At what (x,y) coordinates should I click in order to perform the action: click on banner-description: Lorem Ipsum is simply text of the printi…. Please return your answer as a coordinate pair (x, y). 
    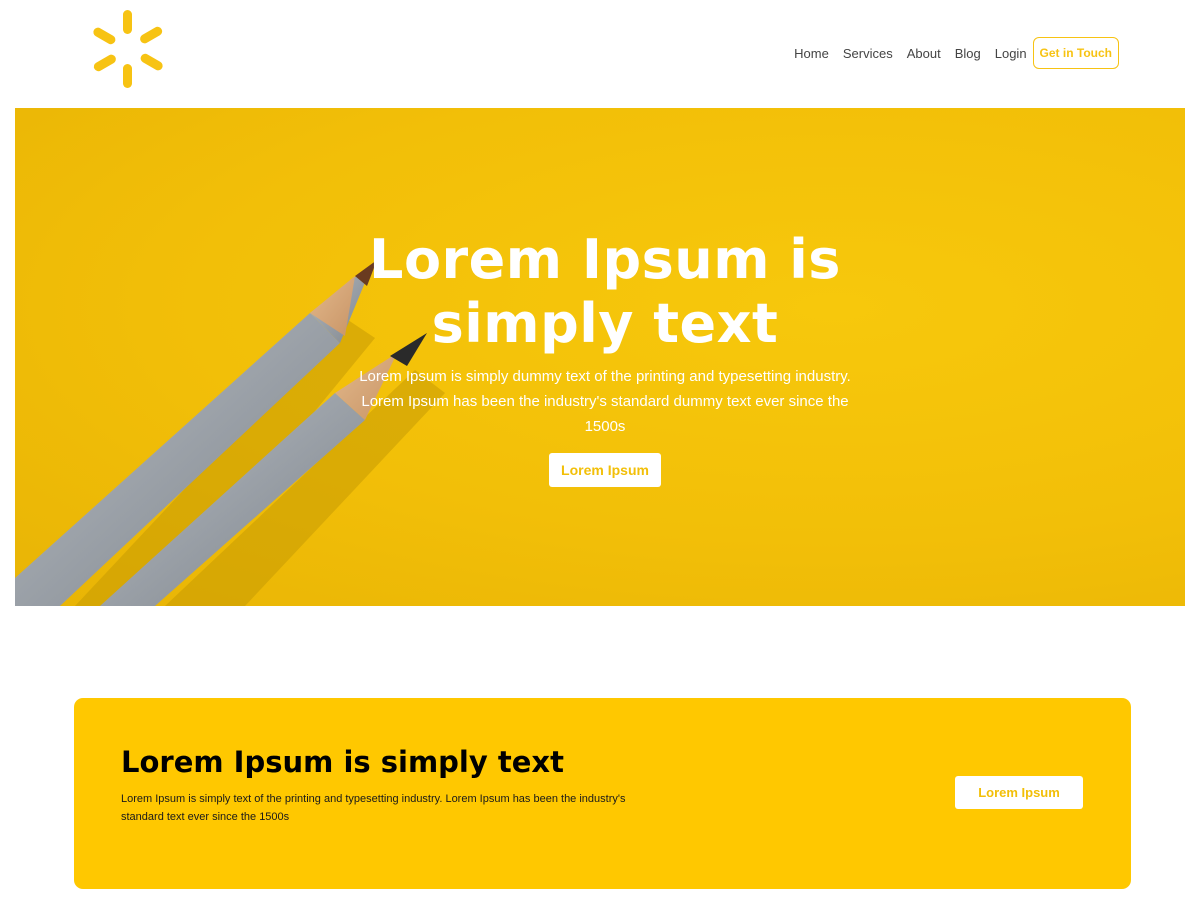
    Looking at the image, I should click on (373, 808).